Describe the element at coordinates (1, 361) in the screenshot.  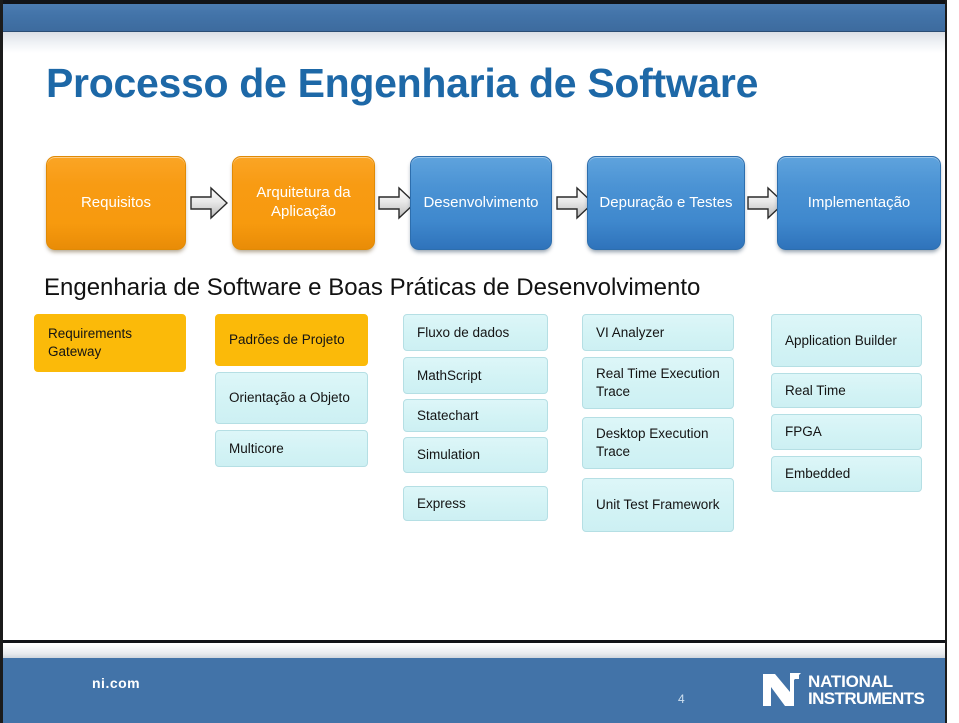
I see `slide-left-border` at that location.